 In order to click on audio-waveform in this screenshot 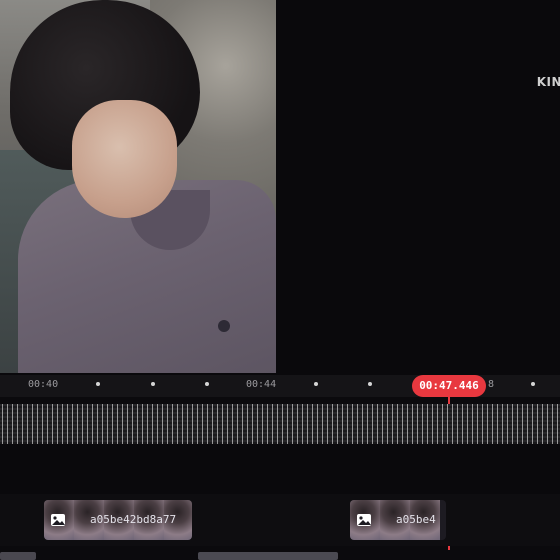, I will do `click(280, 424)`.